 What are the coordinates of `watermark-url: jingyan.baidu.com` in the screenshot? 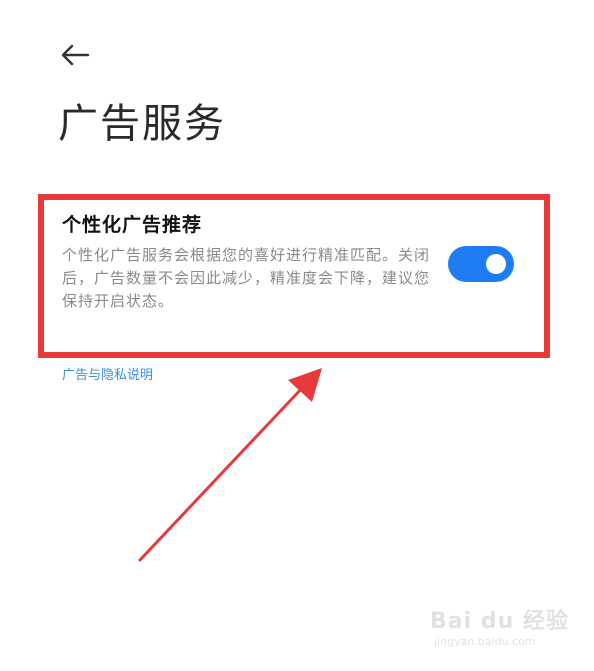 It's located at (485, 641).